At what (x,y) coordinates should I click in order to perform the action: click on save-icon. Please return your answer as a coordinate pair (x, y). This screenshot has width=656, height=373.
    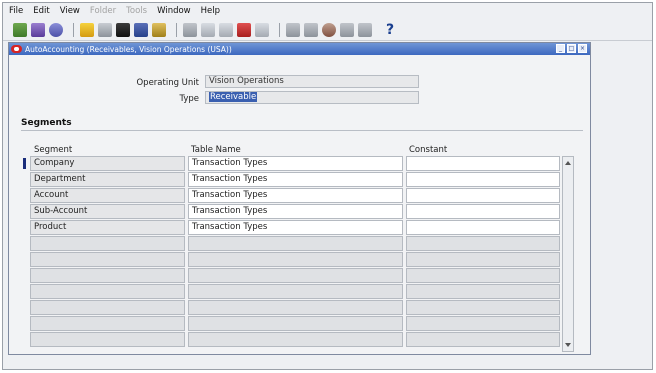
    Looking at the image, I should click on (105, 29).